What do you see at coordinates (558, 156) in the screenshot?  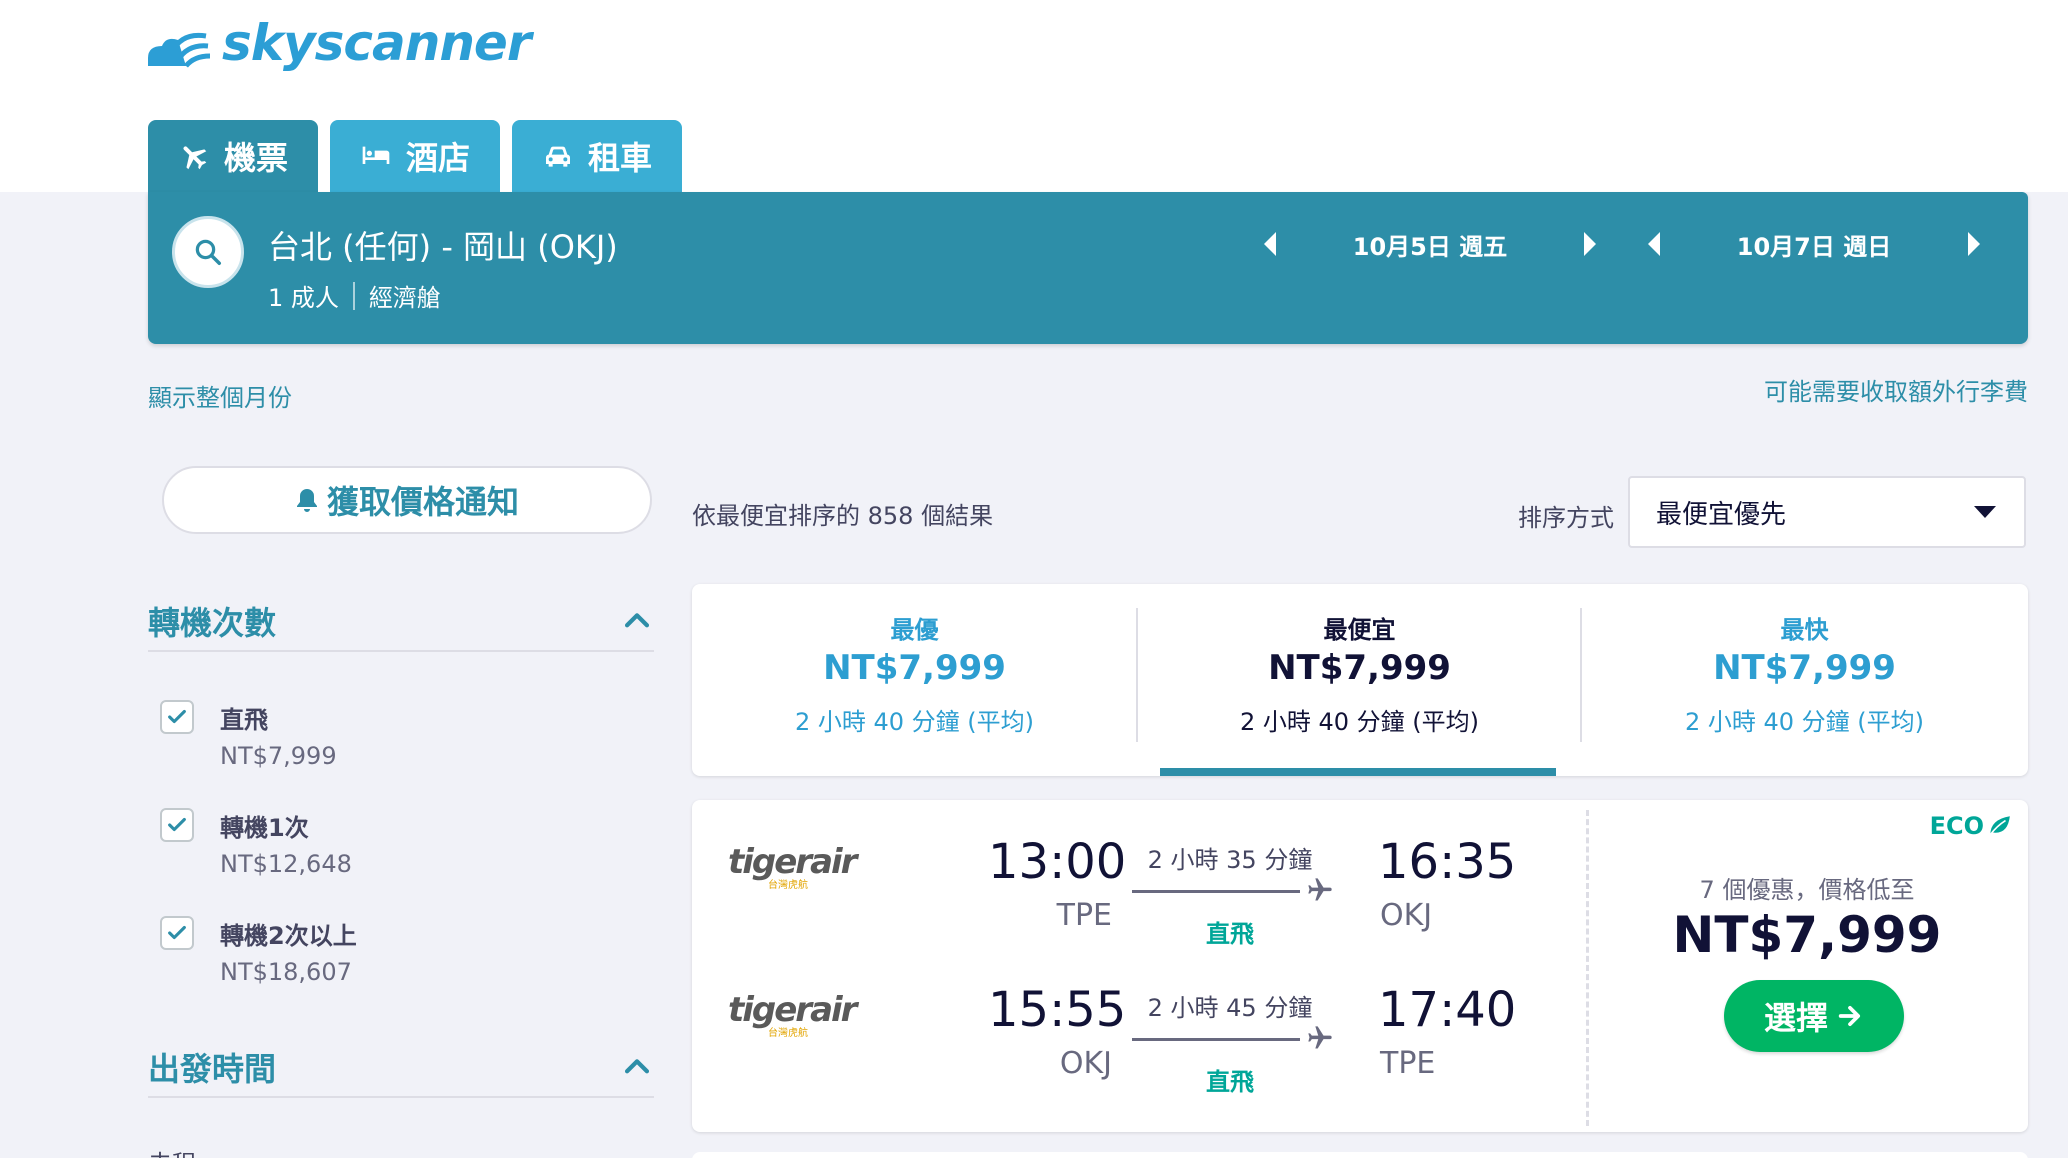 I see `car-icon` at bounding box center [558, 156].